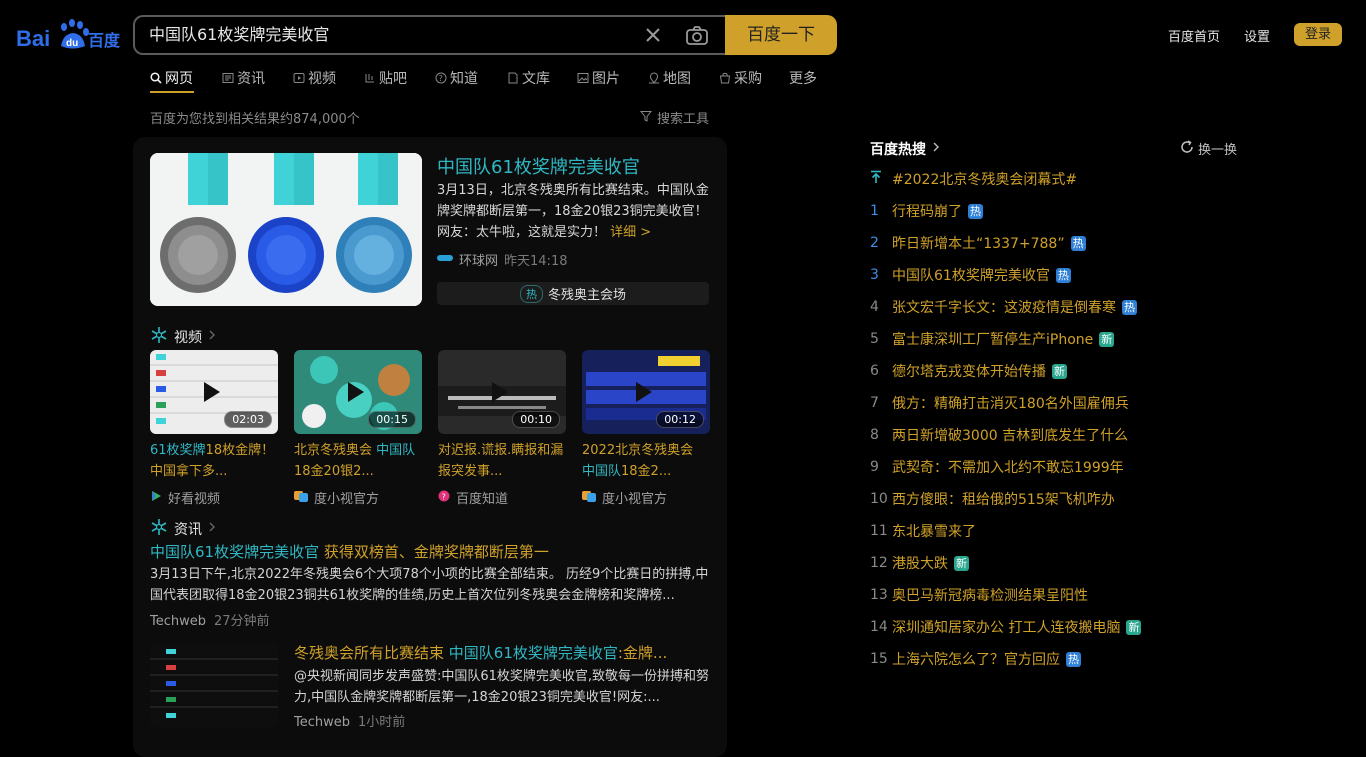 The width and height of the screenshot is (1366, 757). What do you see at coordinates (212, 337) in the screenshot?
I see `chevron-right-icon` at bounding box center [212, 337].